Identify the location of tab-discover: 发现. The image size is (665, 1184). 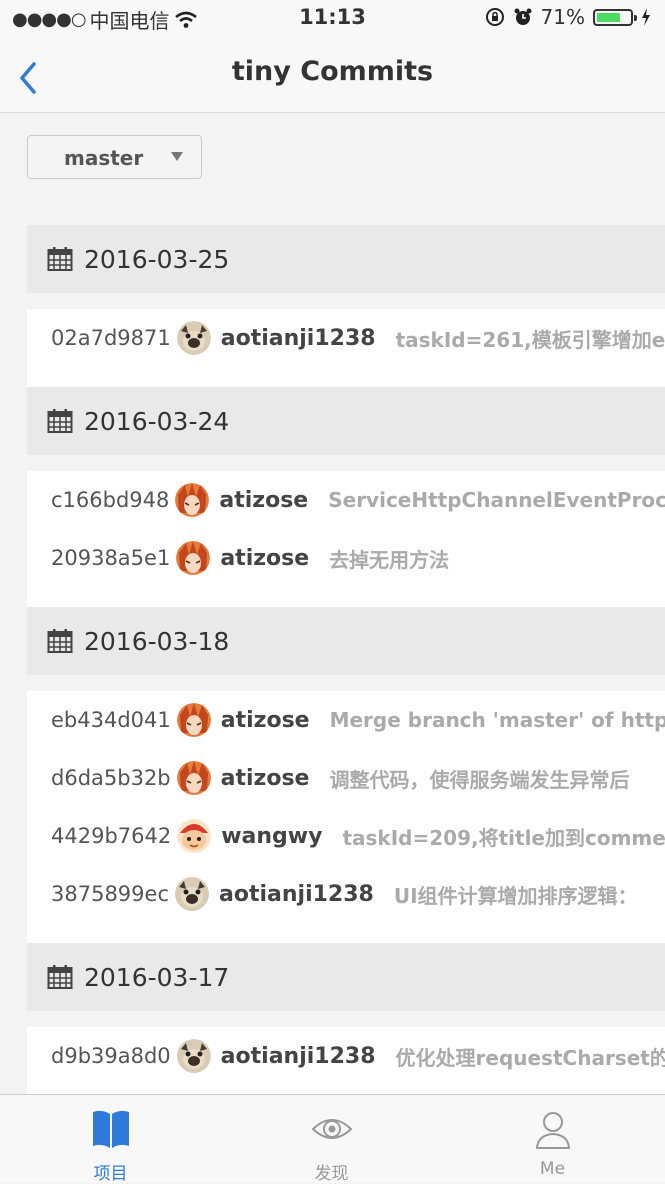
(331, 1139).